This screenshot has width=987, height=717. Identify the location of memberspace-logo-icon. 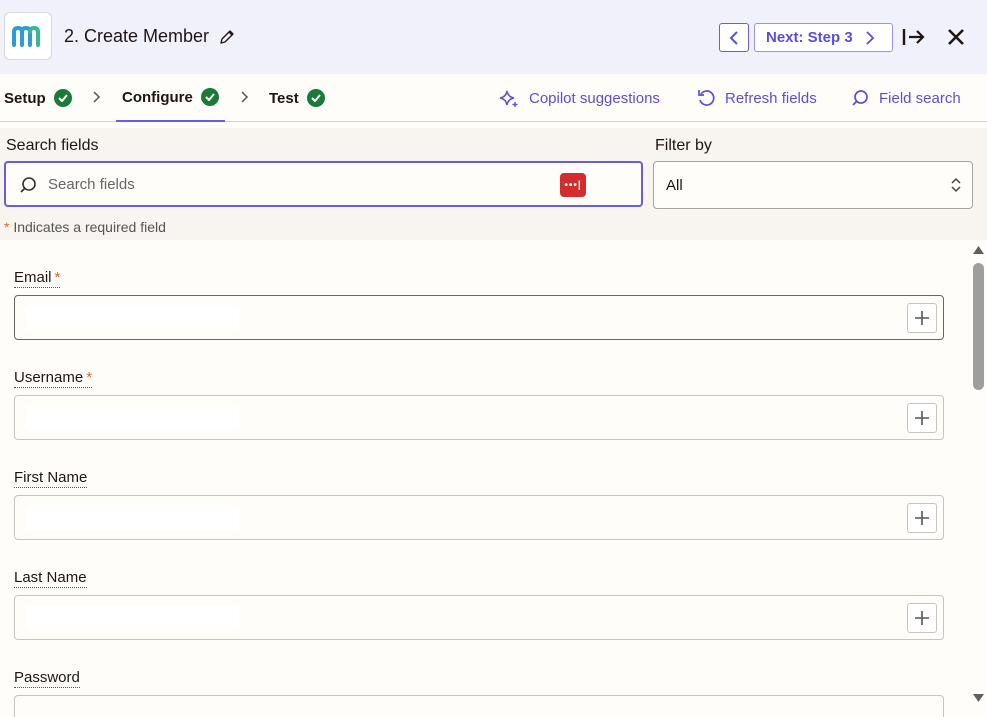
(26, 36).